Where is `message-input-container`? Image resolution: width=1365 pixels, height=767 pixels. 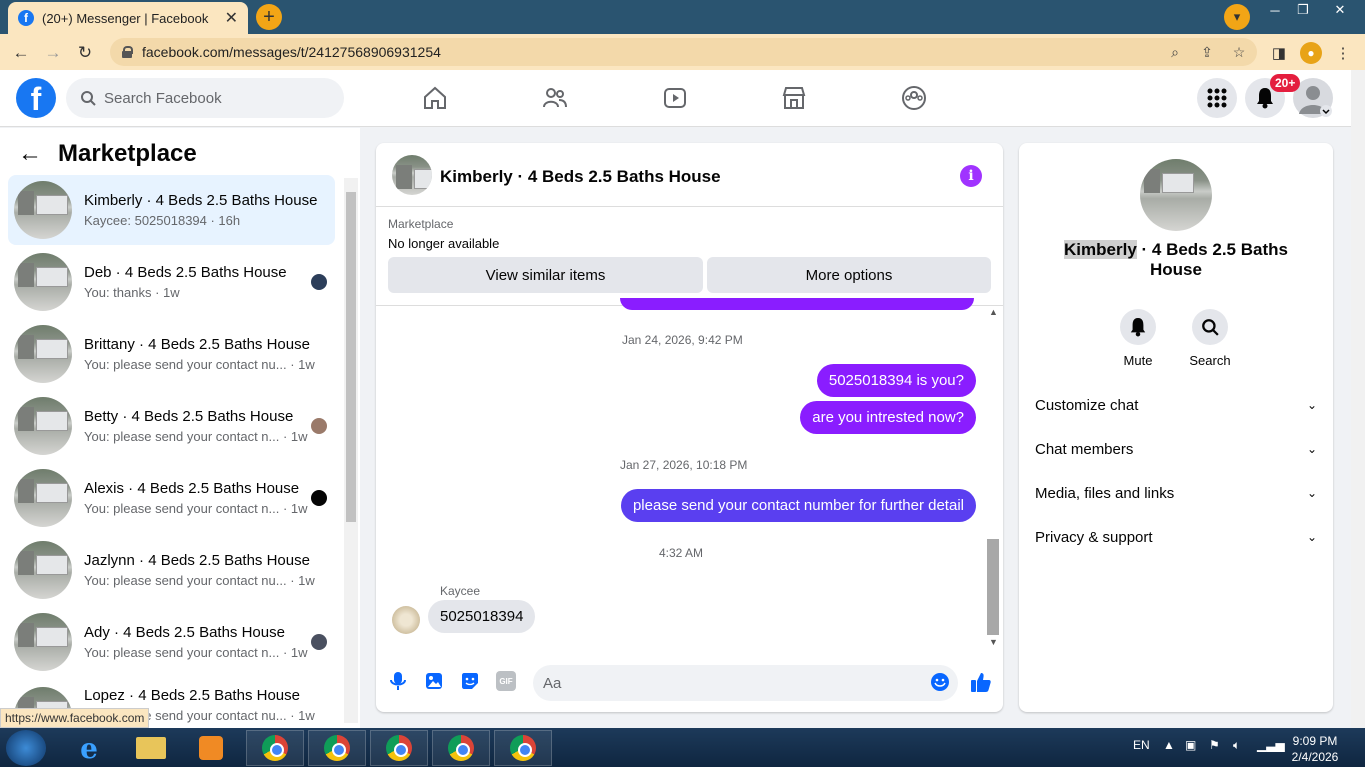 message-input-container is located at coordinates (745, 683).